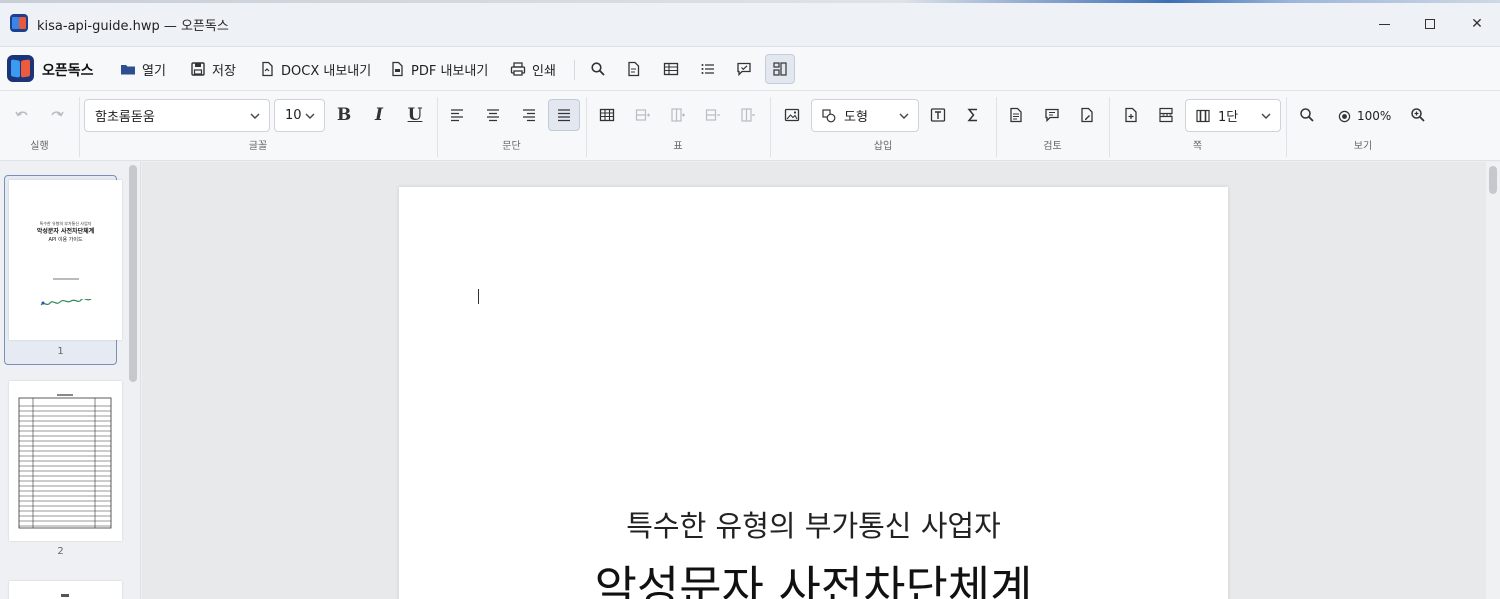  I want to click on insert-image-button, so click(792, 115).